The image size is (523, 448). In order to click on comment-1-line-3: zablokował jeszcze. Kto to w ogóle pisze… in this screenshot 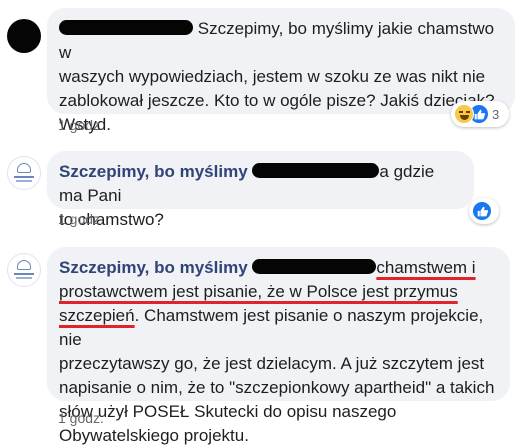, I will do `click(277, 100)`.